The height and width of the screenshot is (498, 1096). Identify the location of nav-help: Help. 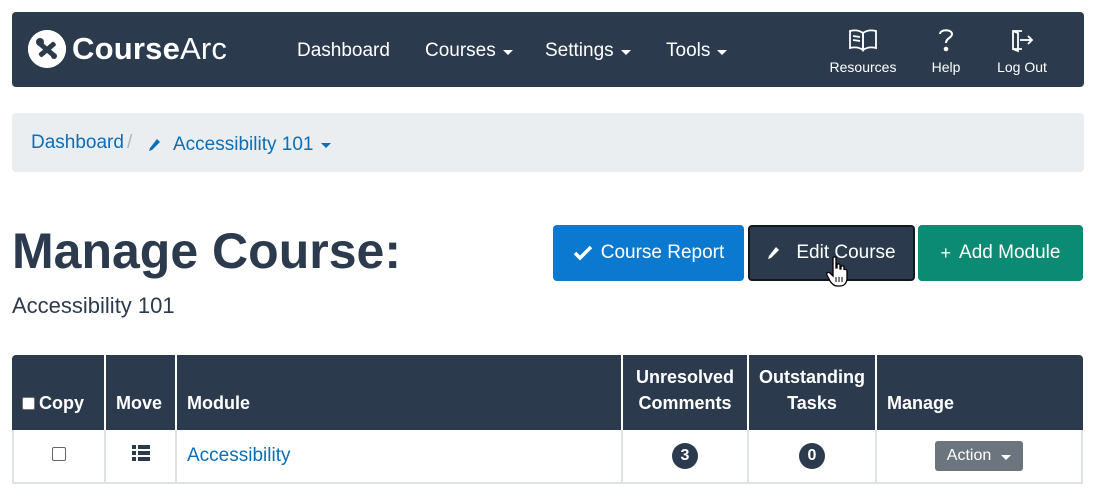
(946, 50).